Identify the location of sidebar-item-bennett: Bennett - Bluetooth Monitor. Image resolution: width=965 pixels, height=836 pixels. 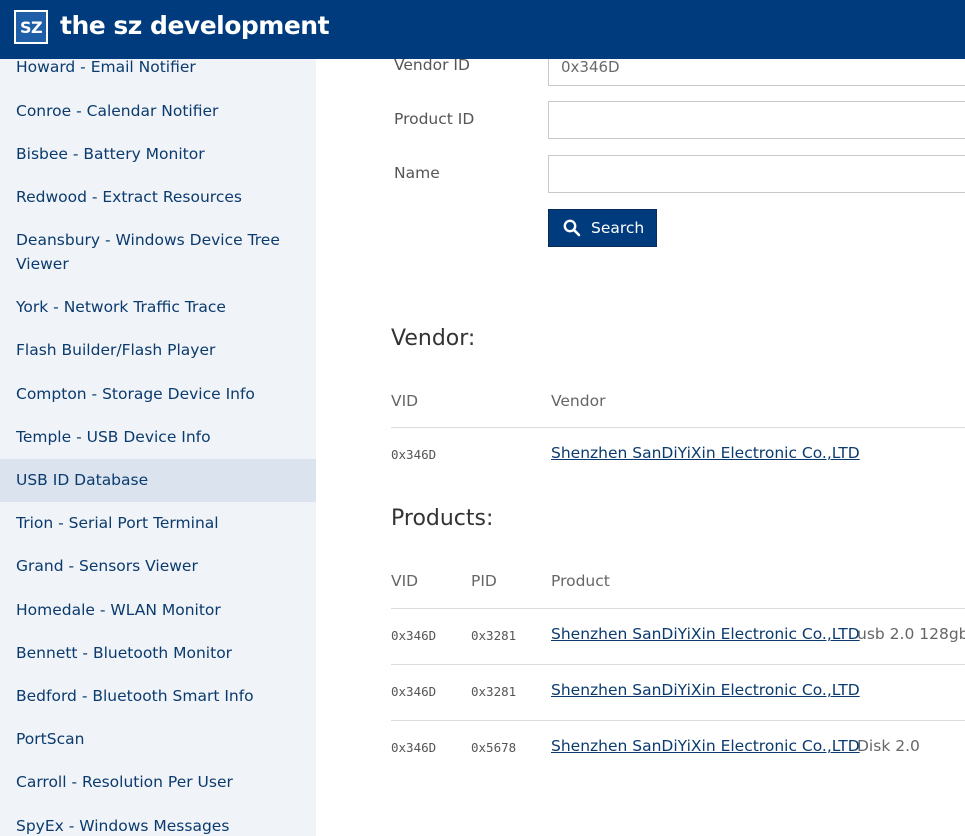
(158, 653).